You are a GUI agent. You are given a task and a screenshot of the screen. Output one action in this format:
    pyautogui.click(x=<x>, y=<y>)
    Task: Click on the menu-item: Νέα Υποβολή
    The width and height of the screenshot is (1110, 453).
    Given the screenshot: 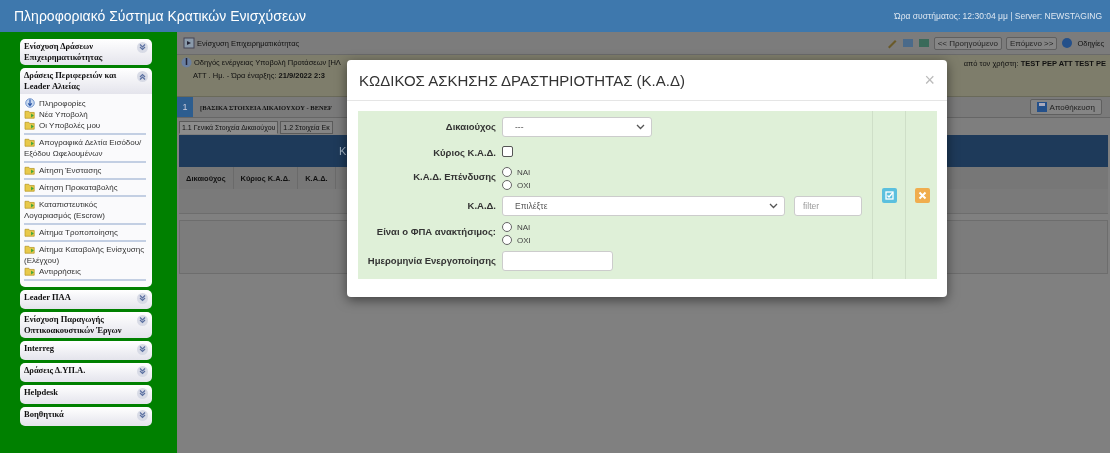 What is the action you would take?
    pyautogui.click(x=85, y=114)
    